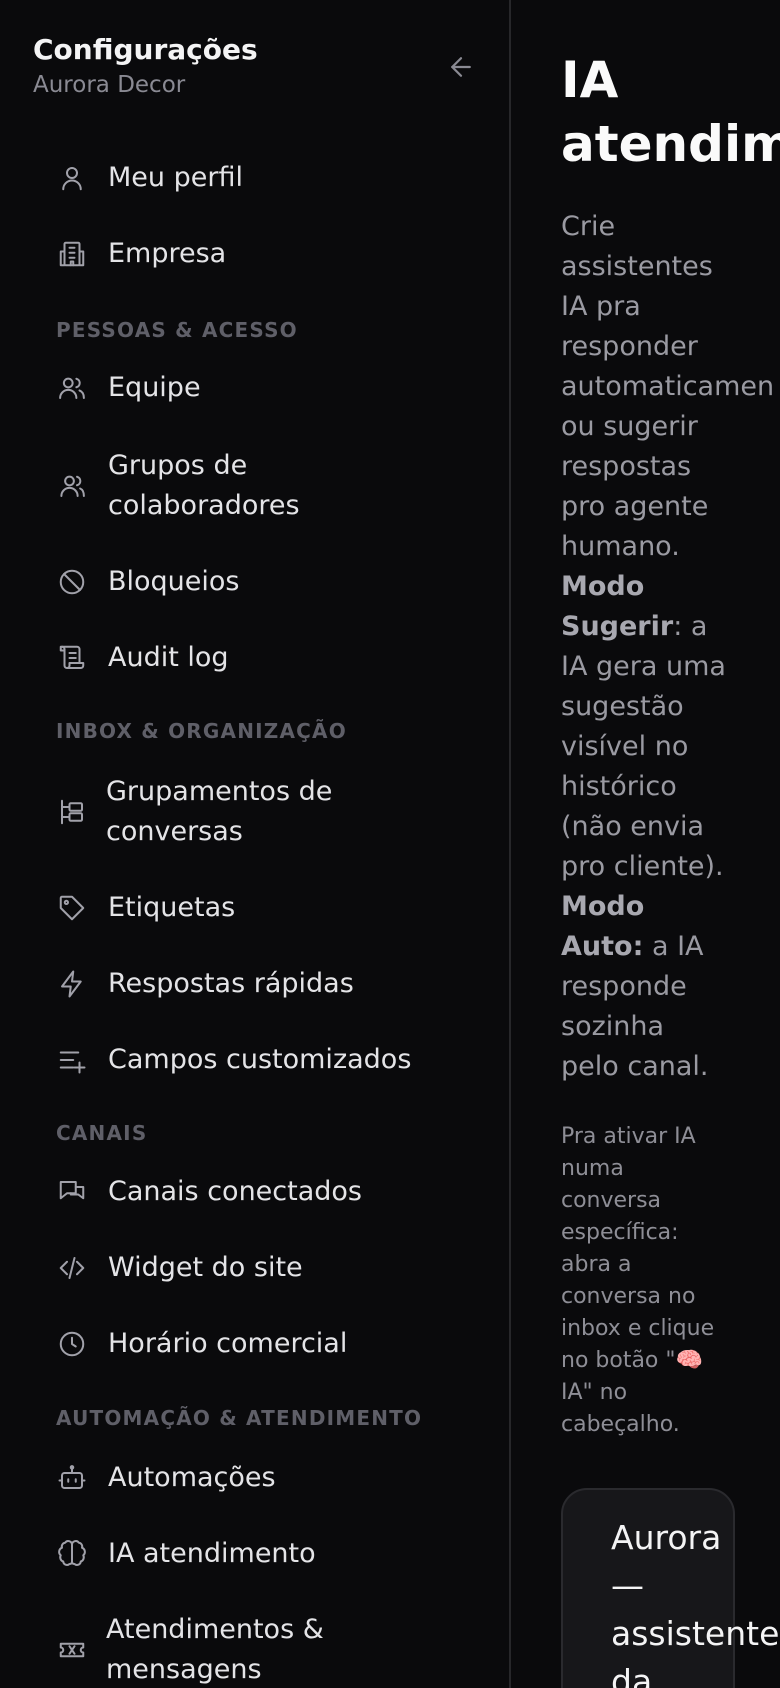 This screenshot has width=780, height=1688. Describe the element at coordinates (231, 983) in the screenshot. I see `nav-item-label: Respostas rápidas` at that location.